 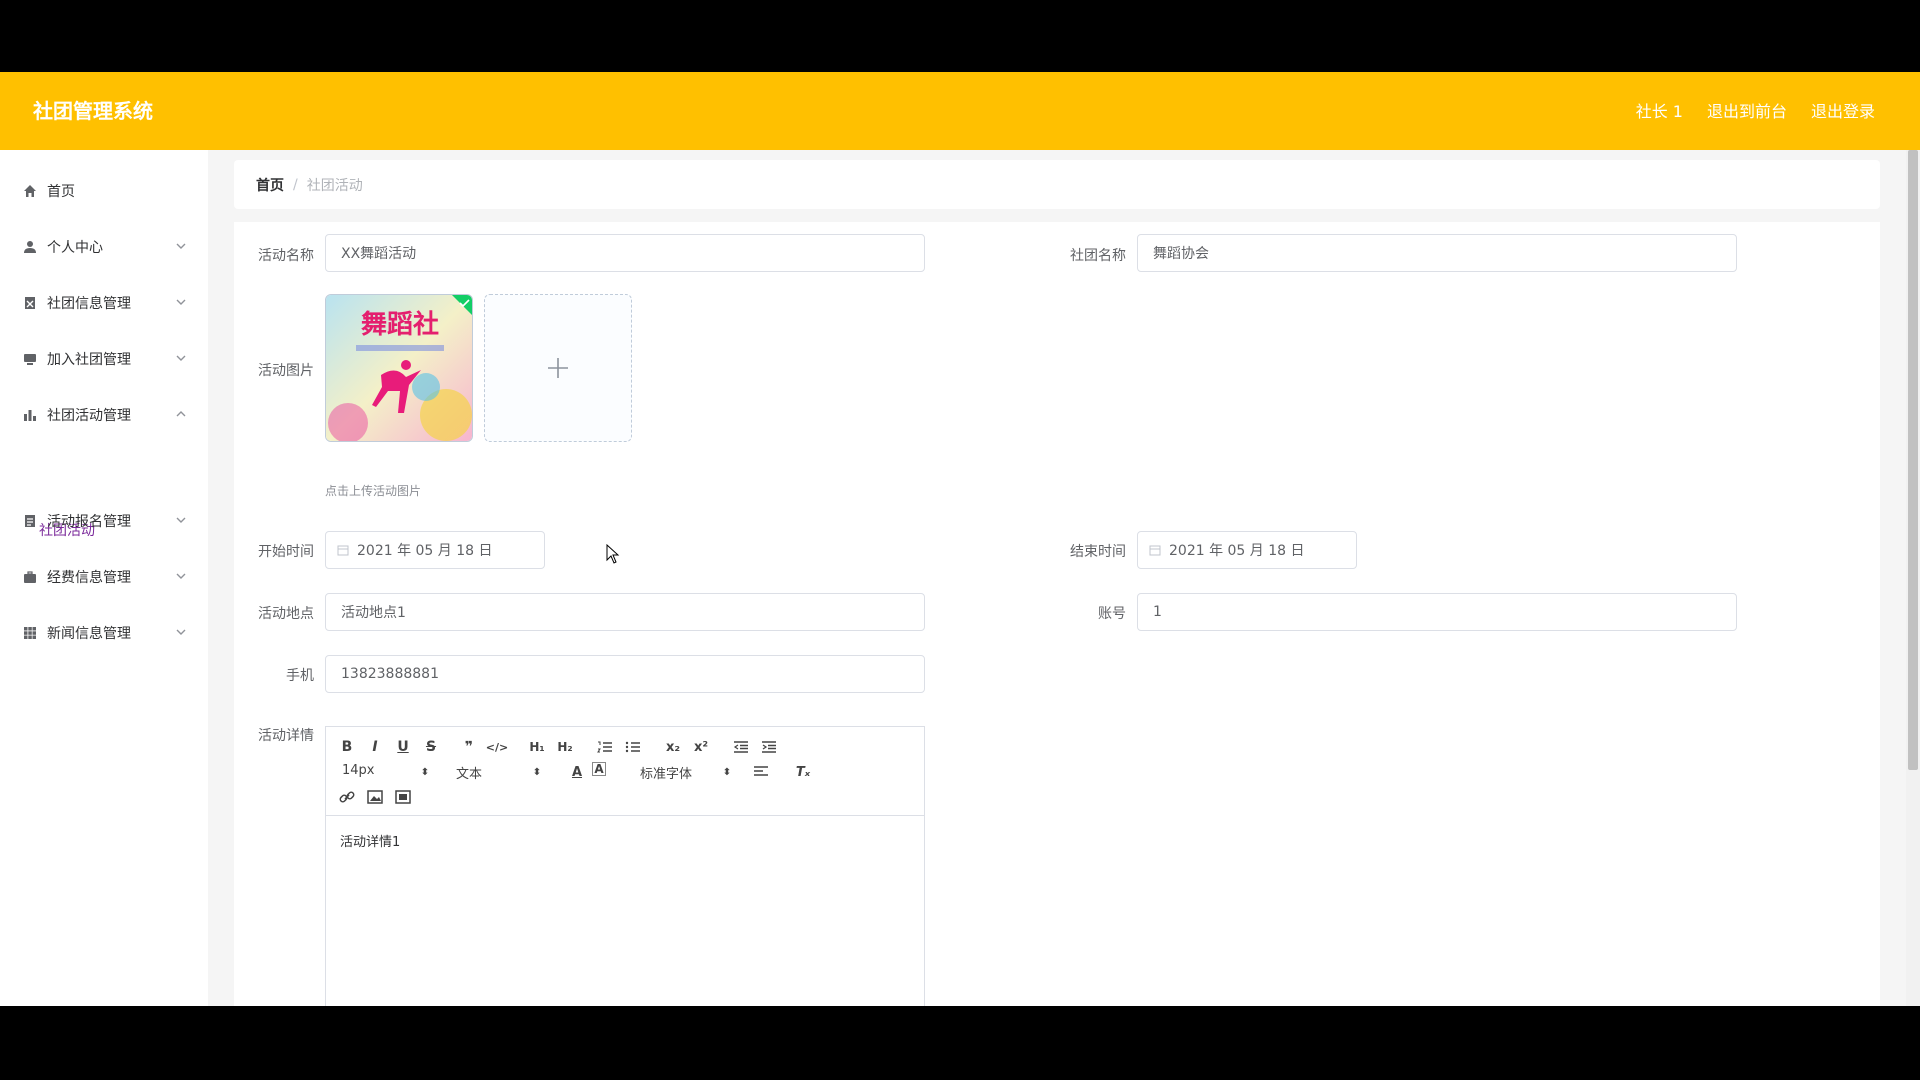 I want to click on document-icon, so click(x=30, y=521).